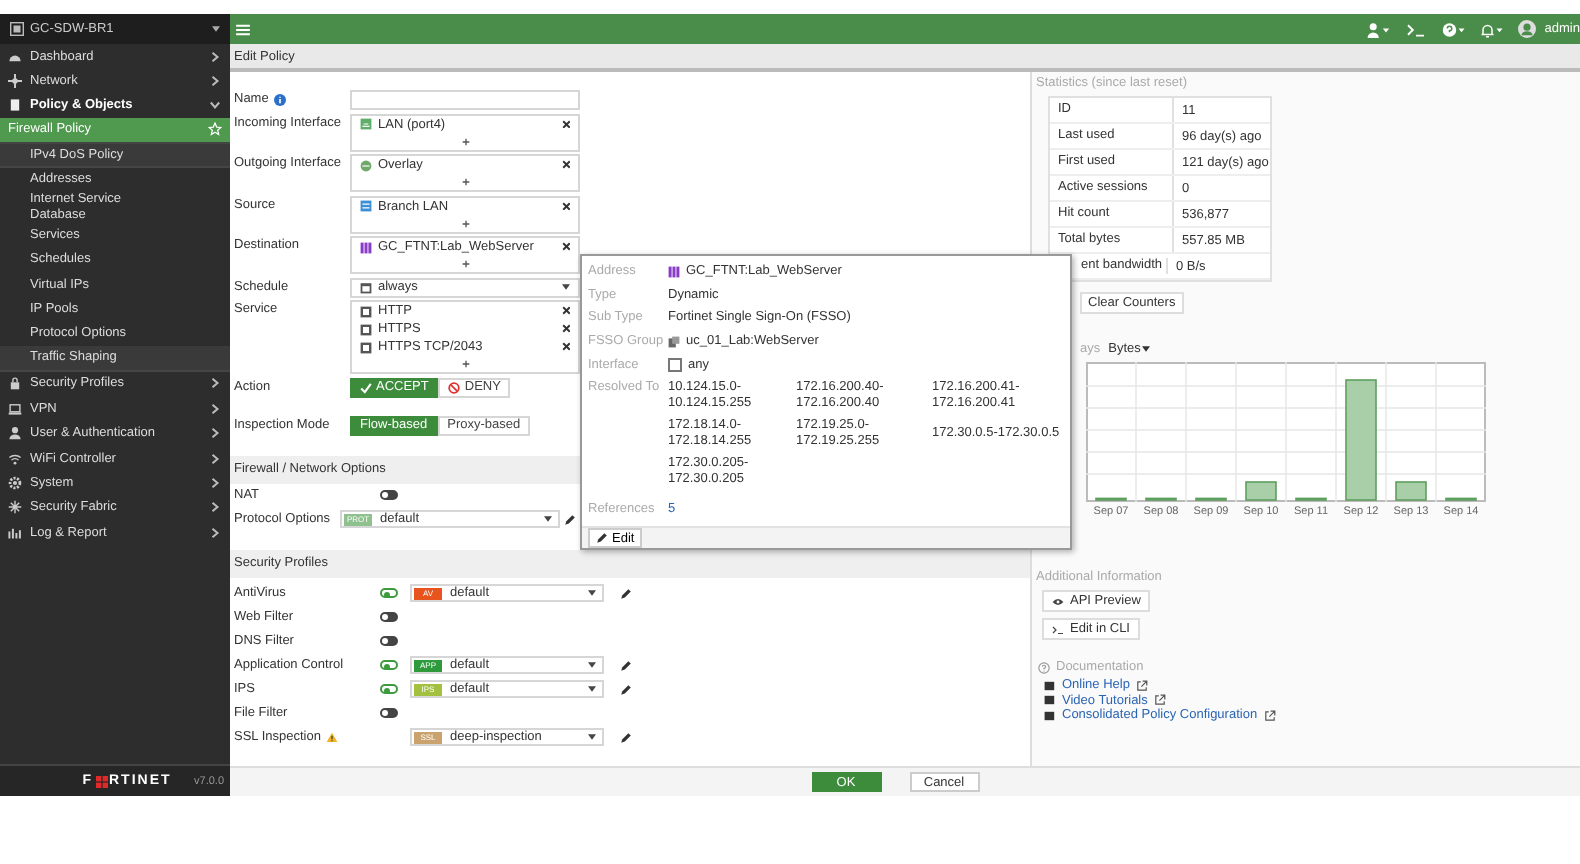 The image size is (1580, 864). I want to click on bell-icon, so click(1492, 29).